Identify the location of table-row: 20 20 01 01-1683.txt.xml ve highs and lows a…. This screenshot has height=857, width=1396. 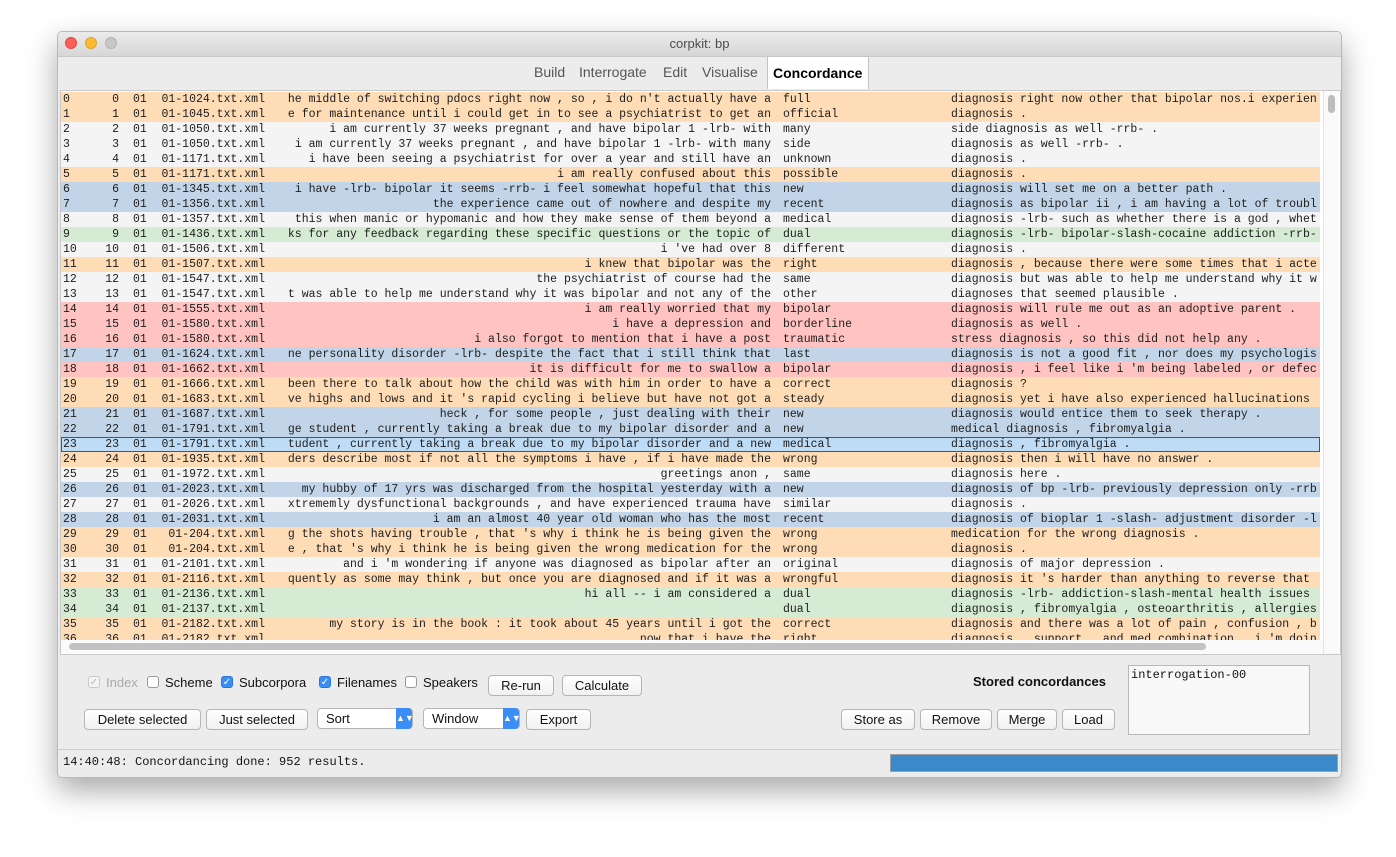
(690, 399).